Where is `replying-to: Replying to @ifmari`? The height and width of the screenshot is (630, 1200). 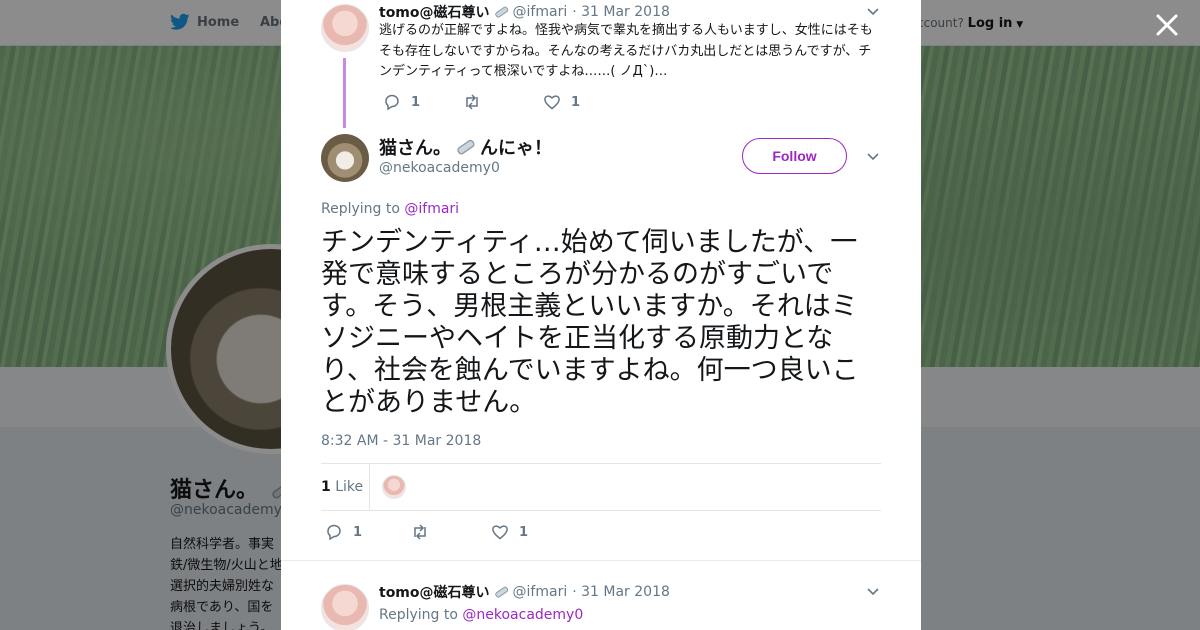
replying-to: Replying to @ifmari is located at coordinates (390, 209).